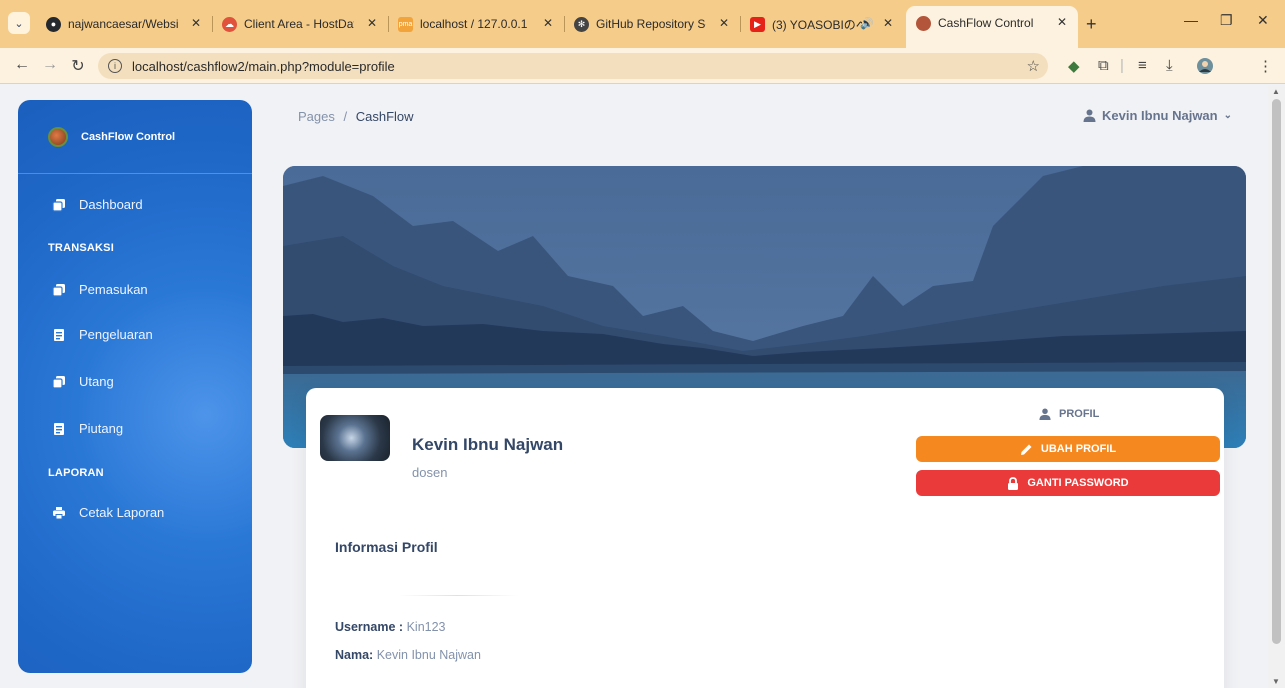 The height and width of the screenshot is (688, 1285). Describe the element at coordinates (1074, 66) in the screenshot. I see `extension-icon: ◆` at that location.